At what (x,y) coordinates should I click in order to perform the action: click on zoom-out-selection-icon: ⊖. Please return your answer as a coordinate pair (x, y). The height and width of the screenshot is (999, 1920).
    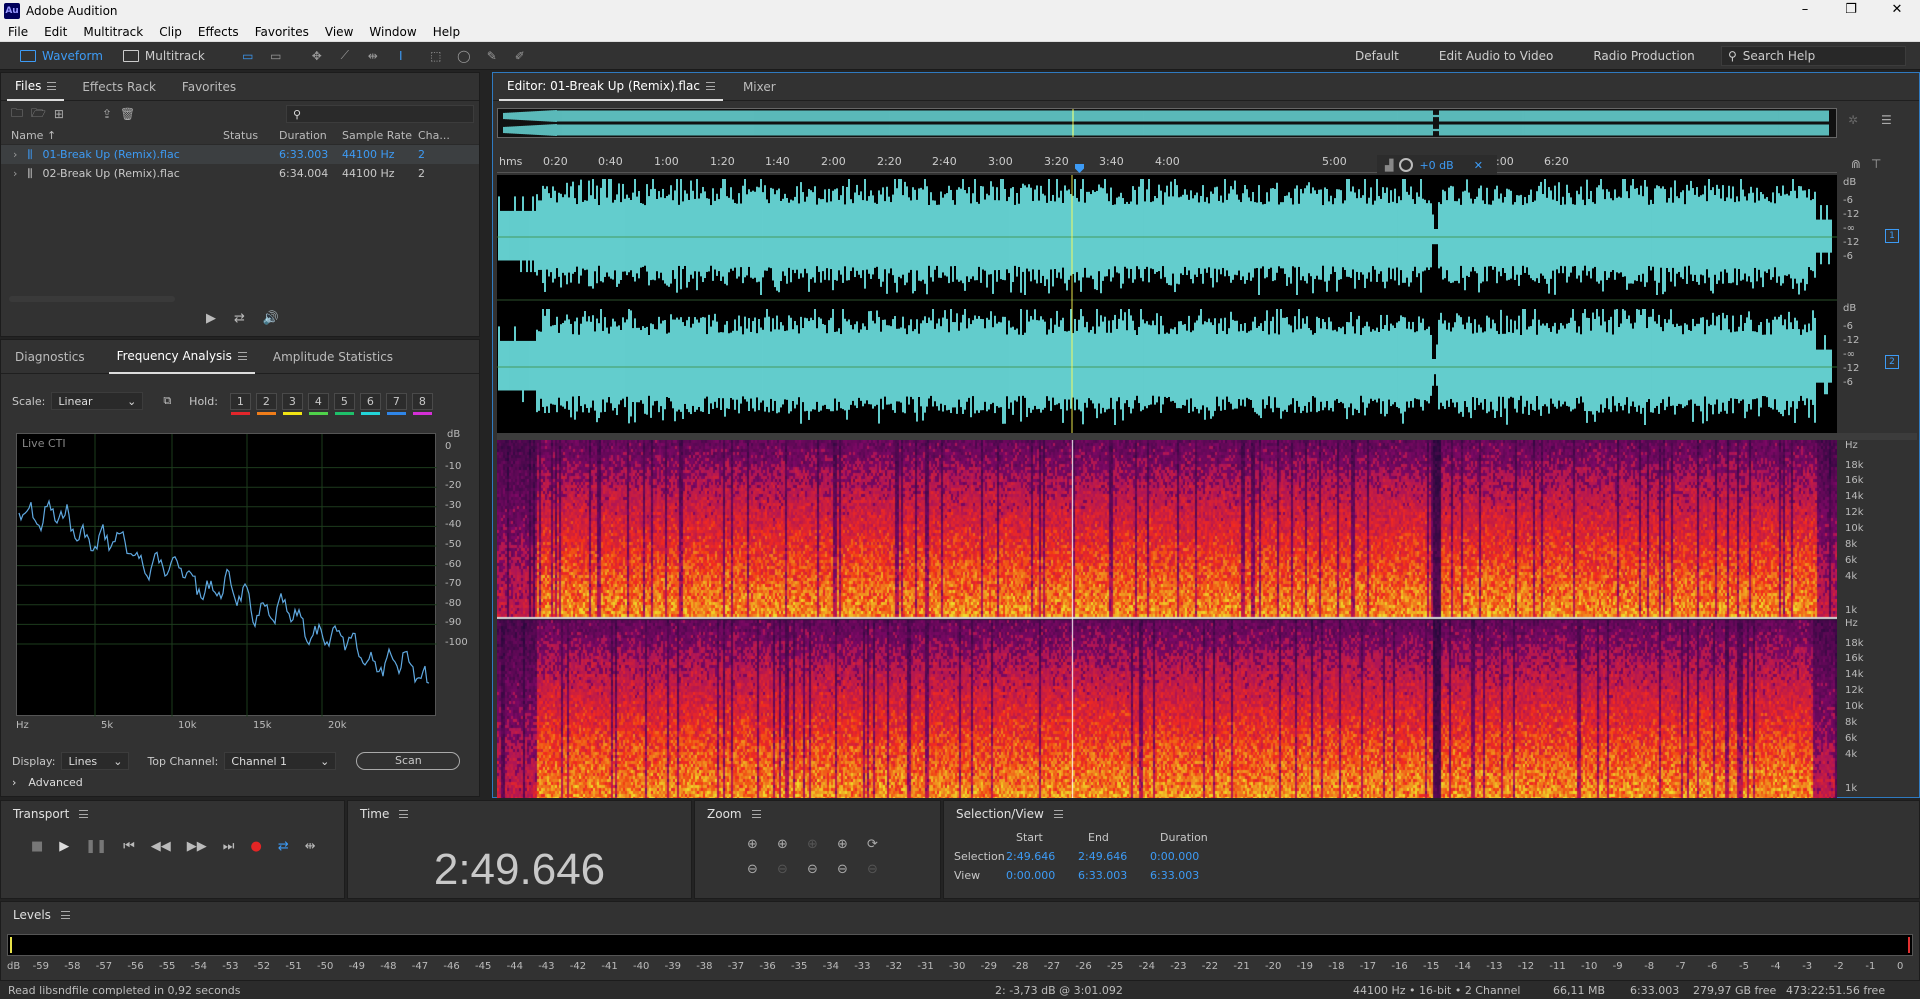
    Looking at the image, I should click on (822, 869).